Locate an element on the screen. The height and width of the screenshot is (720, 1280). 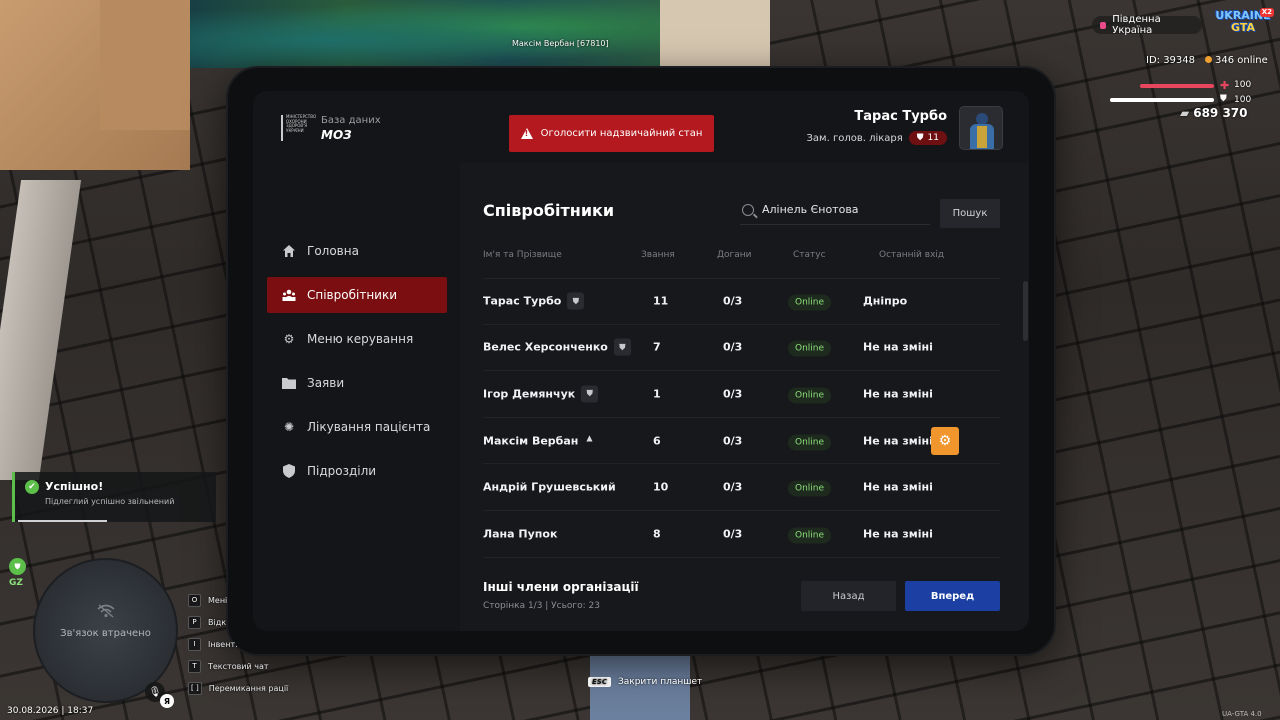
greenzone-icon: ⛊ is located at coordinates (17, 566).